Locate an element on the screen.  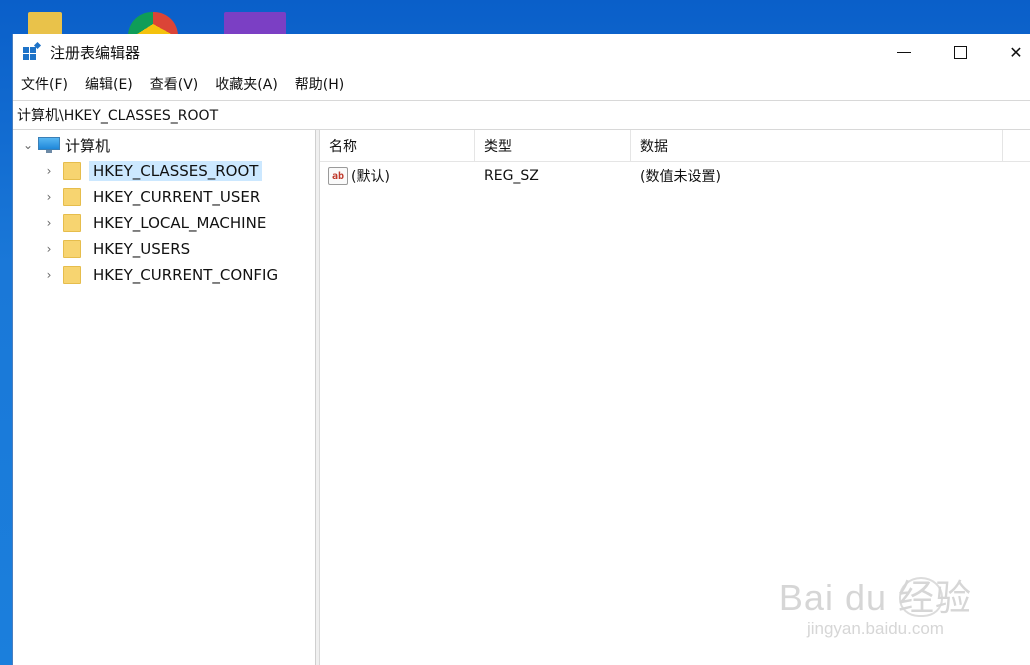
maximize-icon is located at coordinates (960, 52).